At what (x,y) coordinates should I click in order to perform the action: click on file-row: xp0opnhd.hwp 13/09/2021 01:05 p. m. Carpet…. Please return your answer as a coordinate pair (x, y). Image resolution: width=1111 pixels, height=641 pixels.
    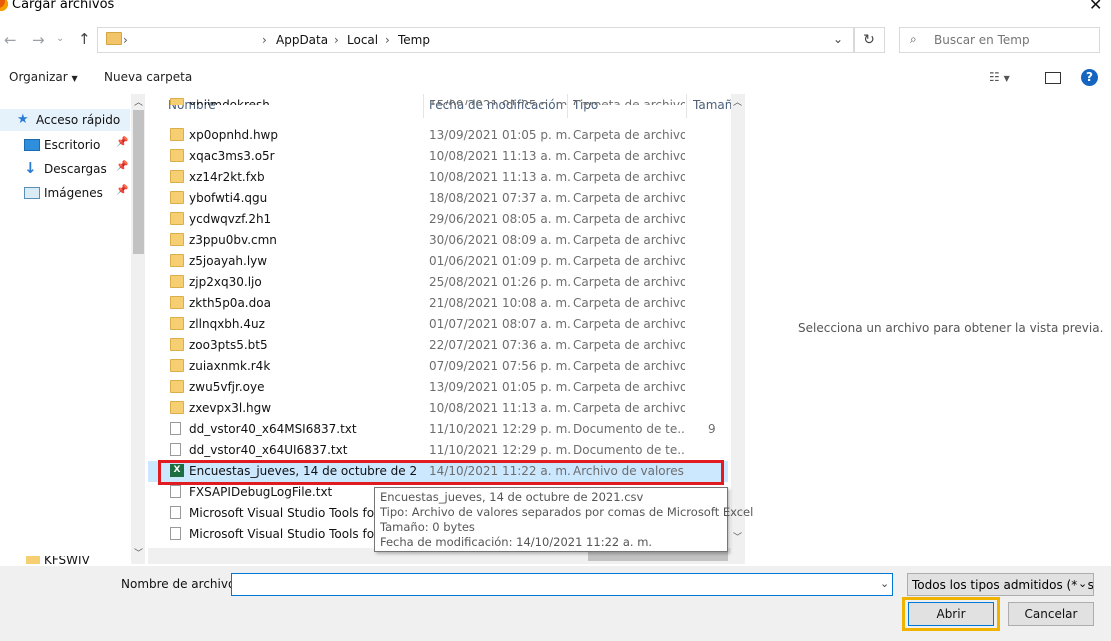
    Looking at the image, I should click on (438, 135).